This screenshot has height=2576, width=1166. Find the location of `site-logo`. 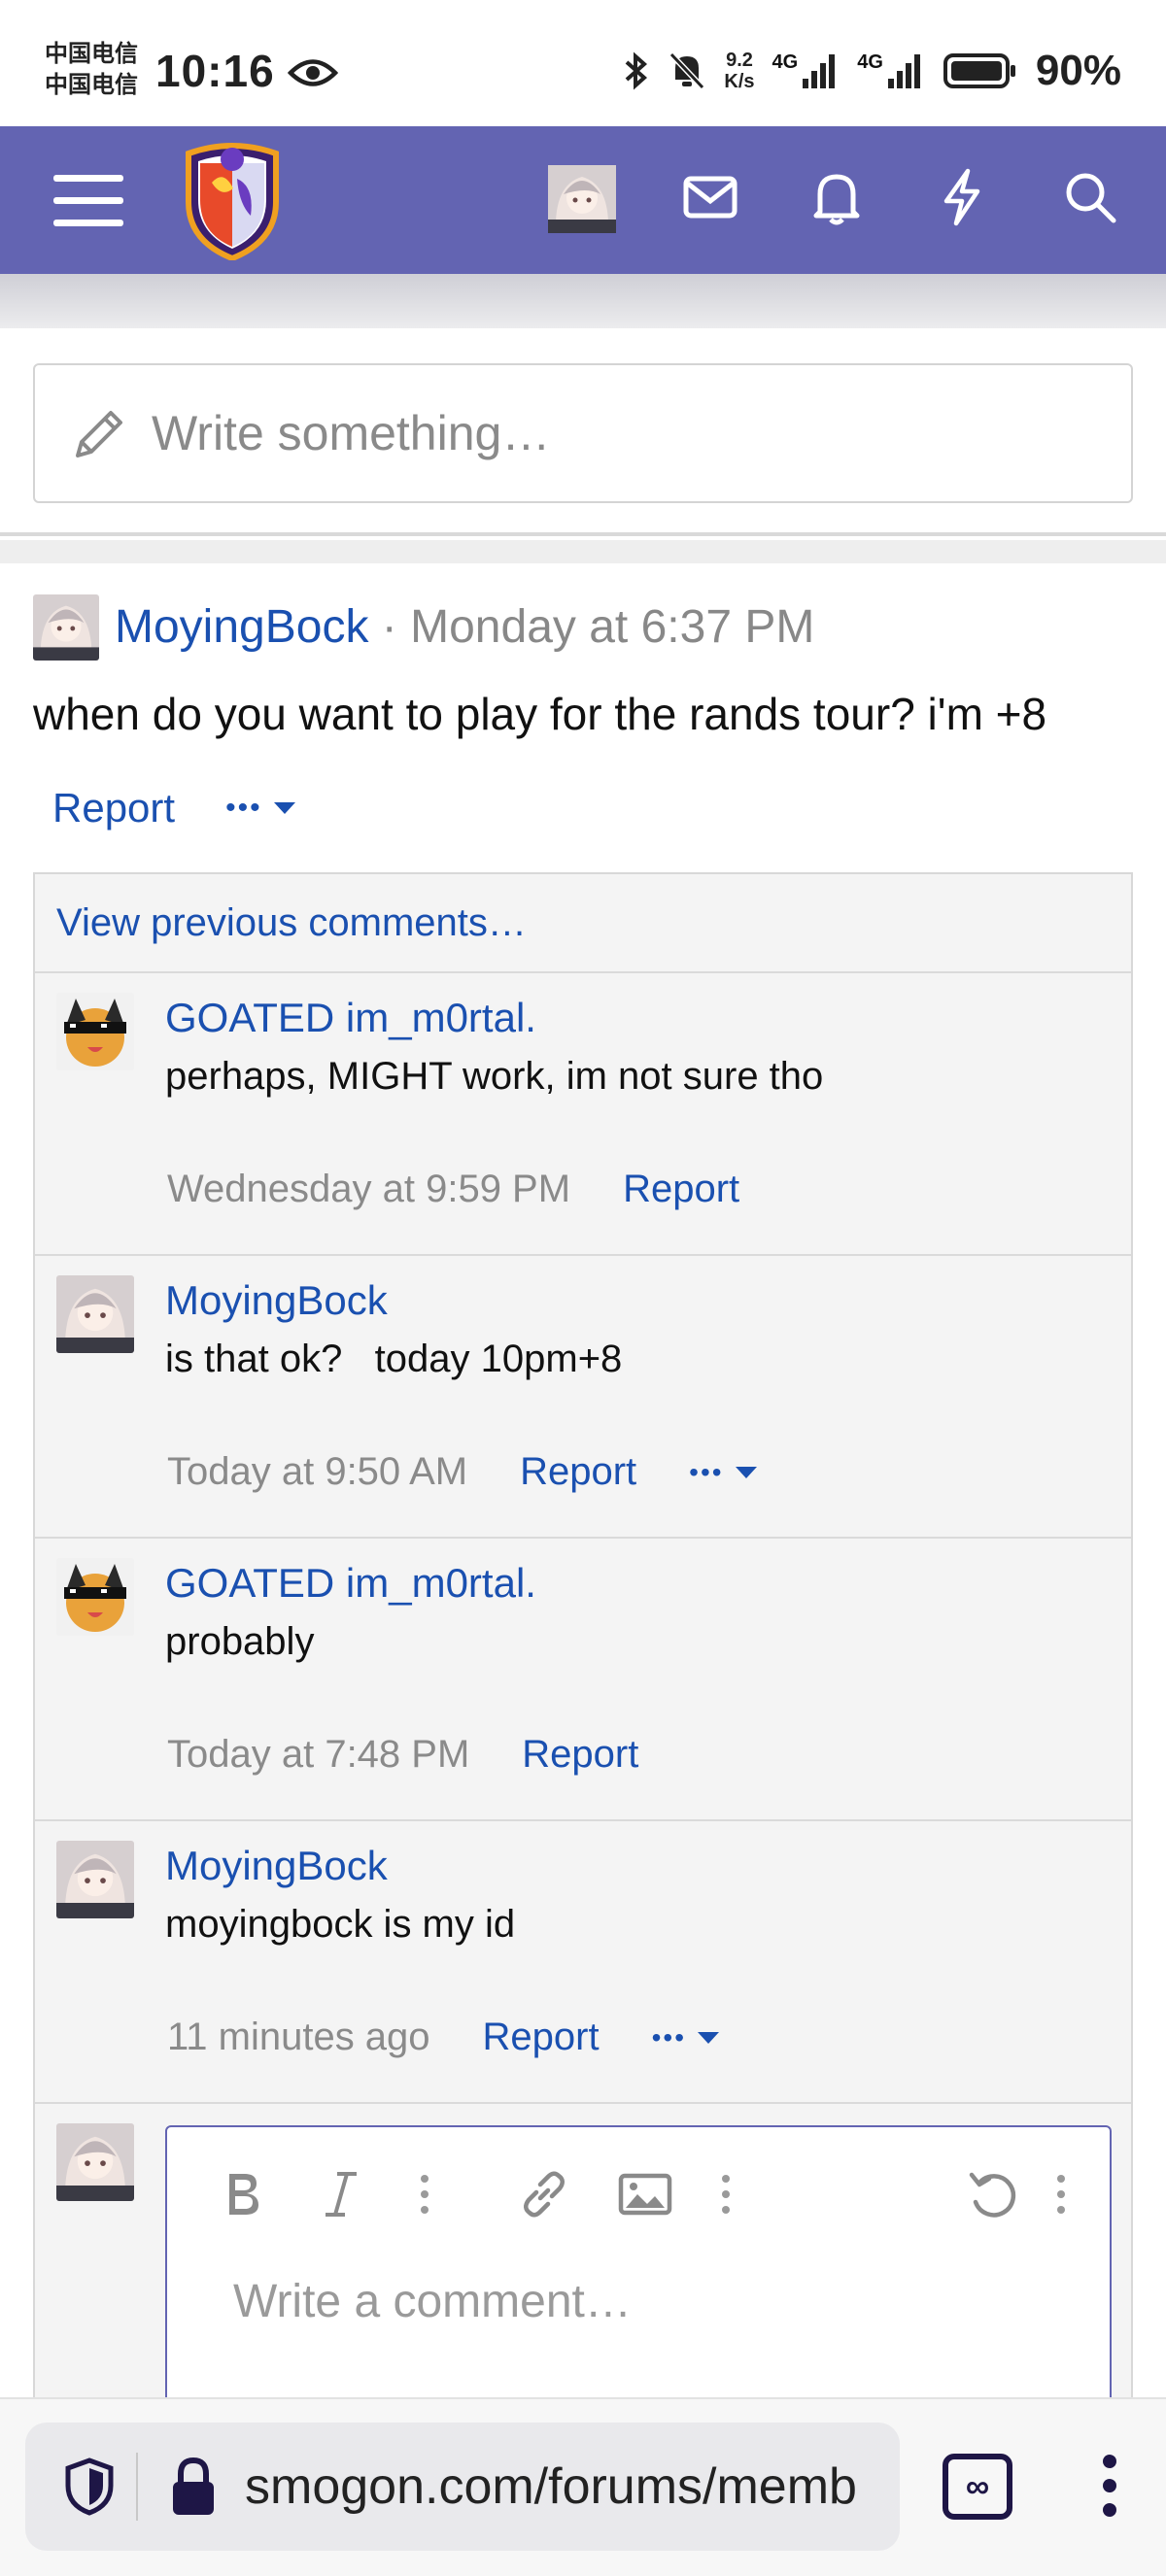

site-logo is located at coordinates (232, 200).